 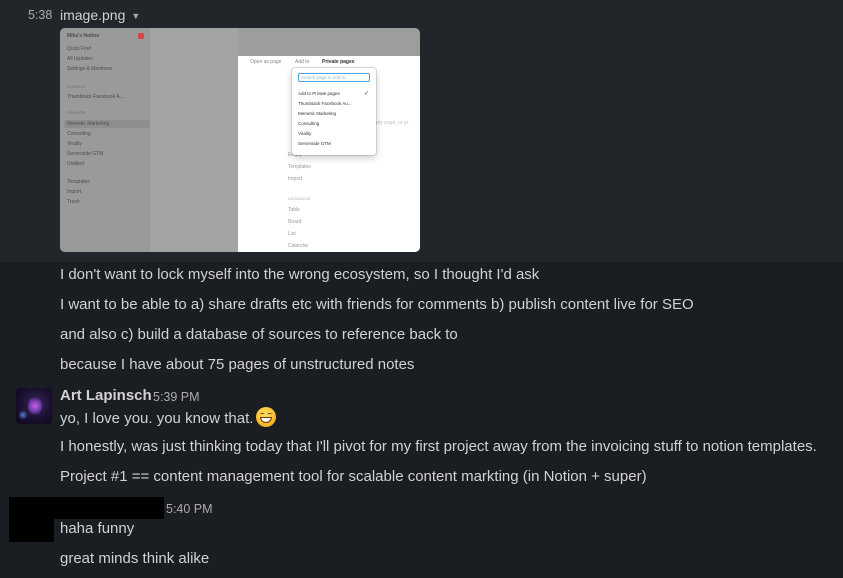 What do you see at coordinates (390, 123) in the screenshot?
I see `page-empty-hint: mpty page, or pr` at bounding box center [390, 123].